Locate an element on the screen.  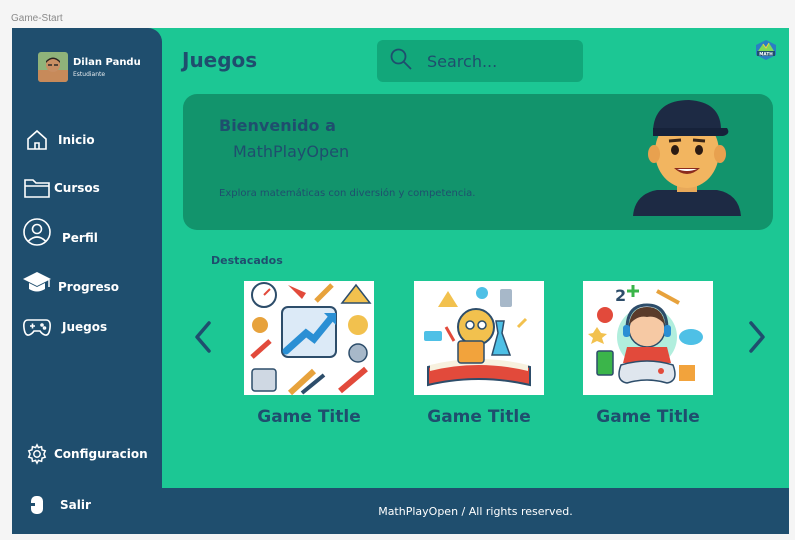
user-icon is located at coordinates (37, 232).